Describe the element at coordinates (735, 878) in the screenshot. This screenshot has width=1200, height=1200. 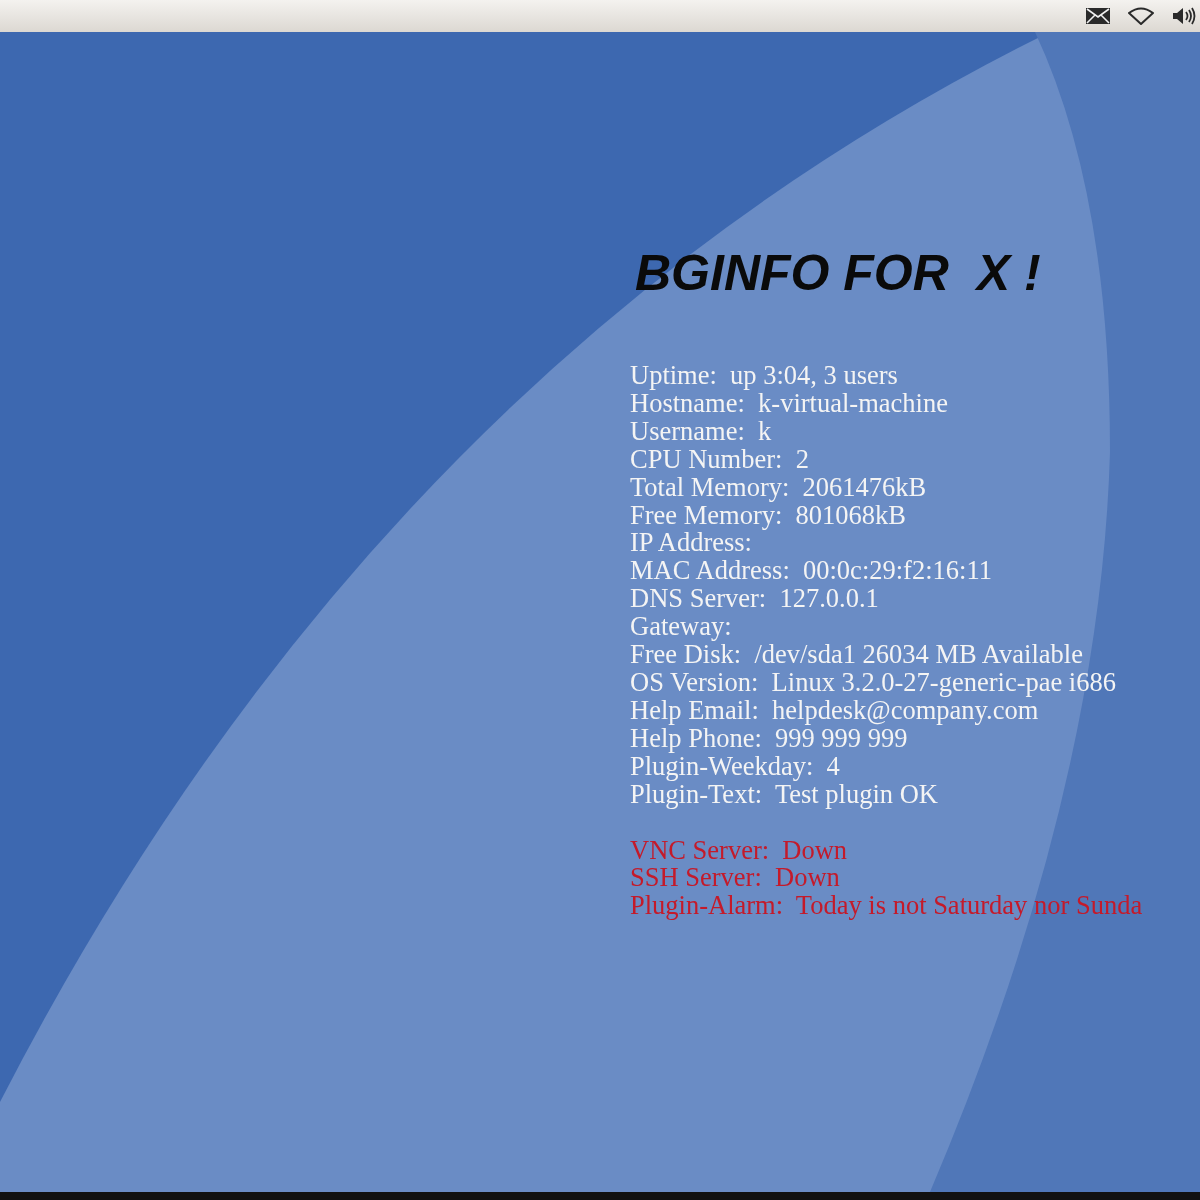
I see `alert-line: SSH Server: Down` at that location.